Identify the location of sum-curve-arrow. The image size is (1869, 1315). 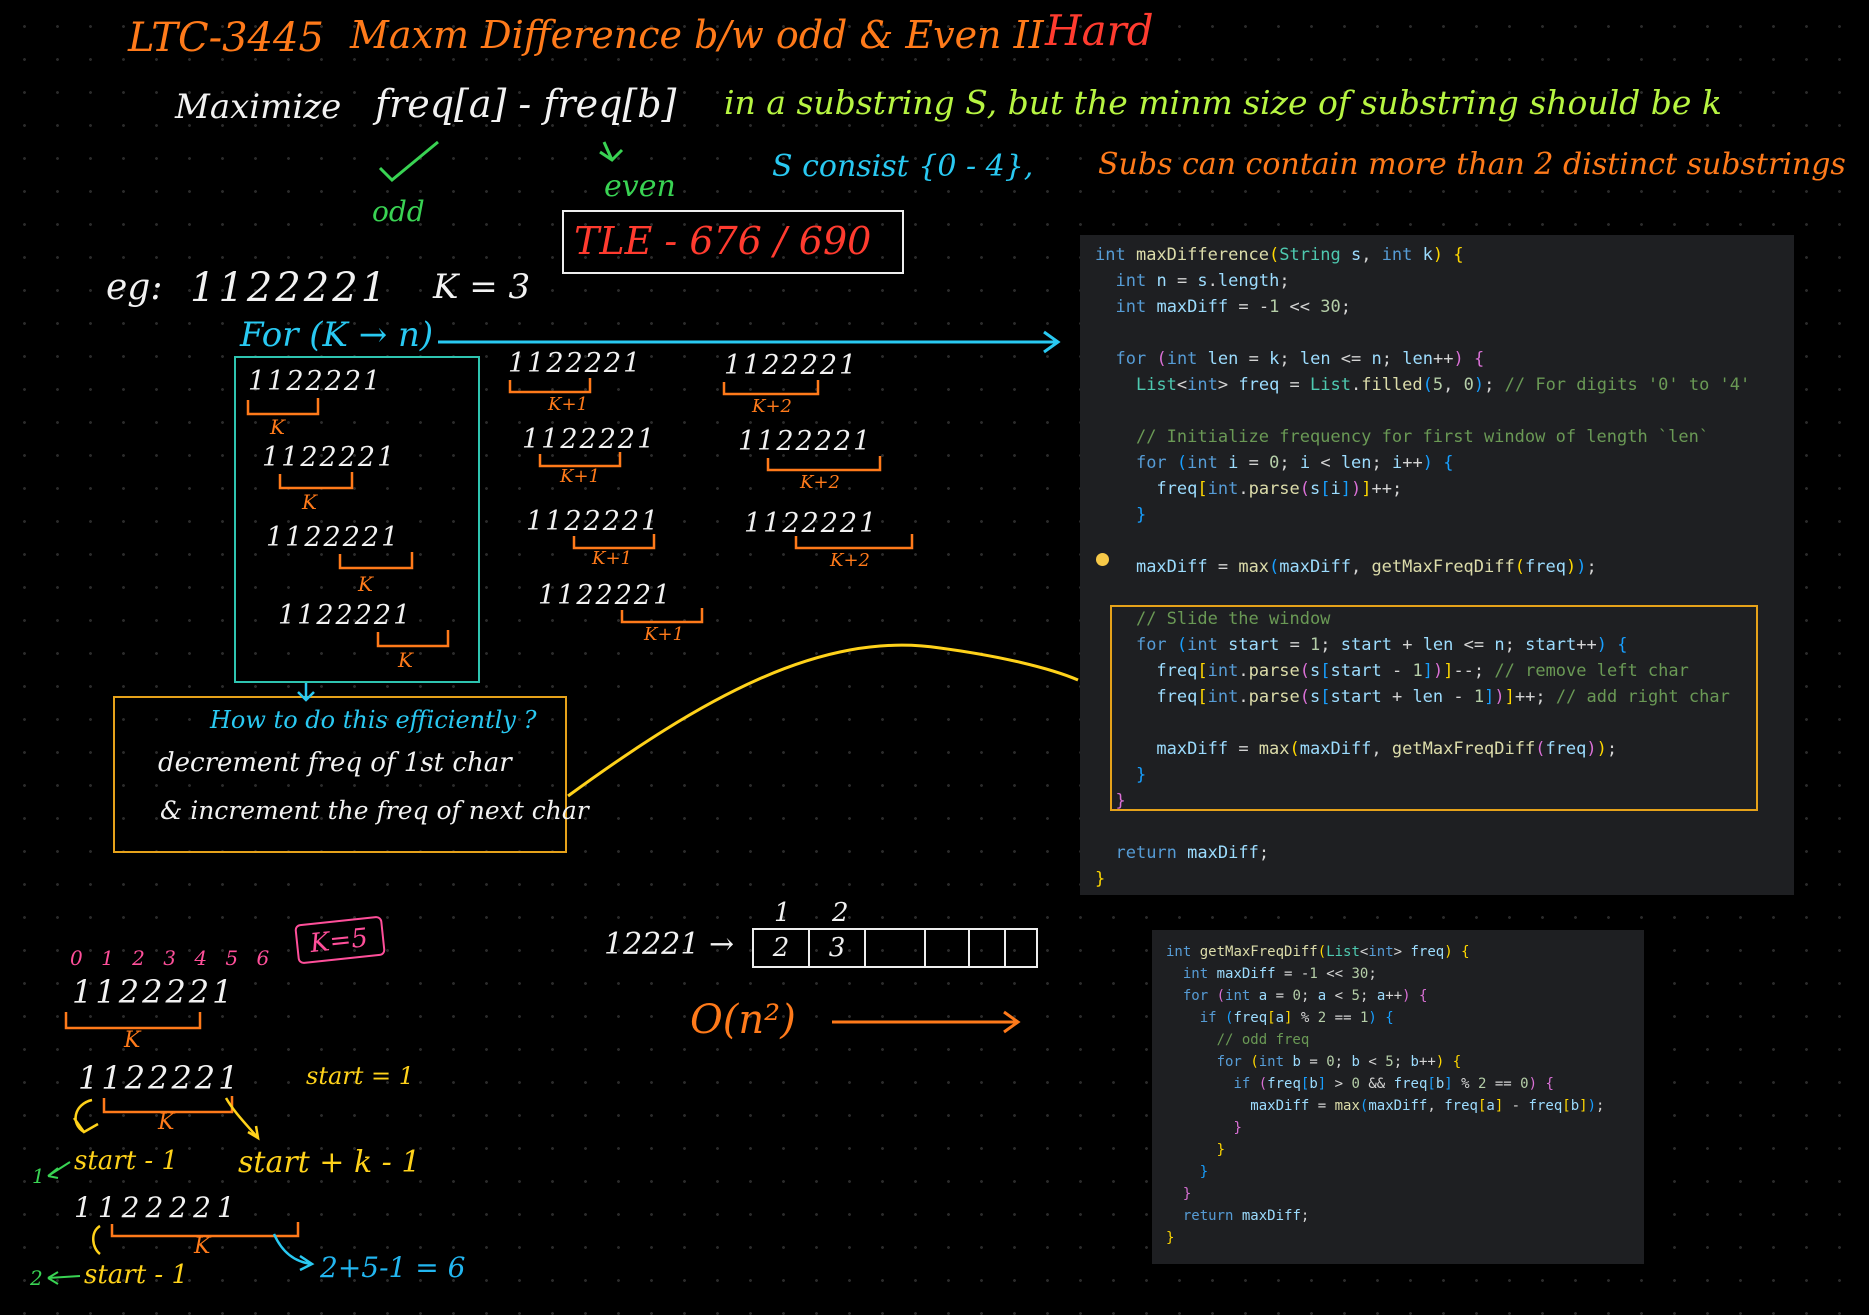
(293, 1252).